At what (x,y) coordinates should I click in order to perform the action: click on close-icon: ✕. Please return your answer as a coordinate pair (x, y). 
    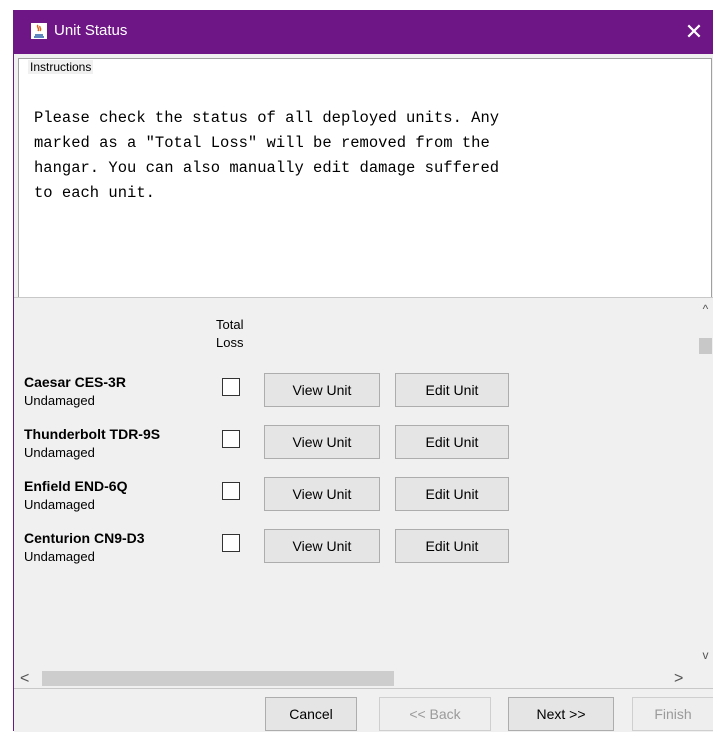
    Looking at the image, I should click on (694, 31).